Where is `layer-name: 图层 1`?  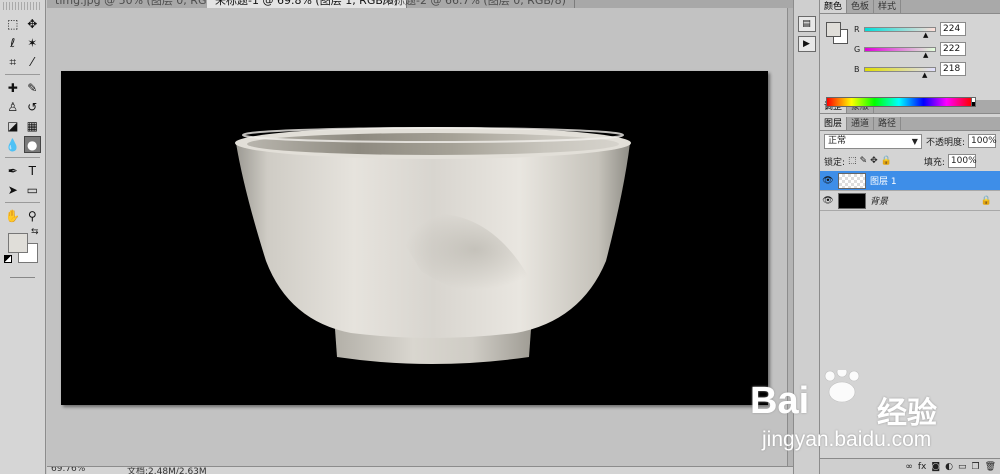
layer-name: 图层 1 is located at coordinates (883, 180).